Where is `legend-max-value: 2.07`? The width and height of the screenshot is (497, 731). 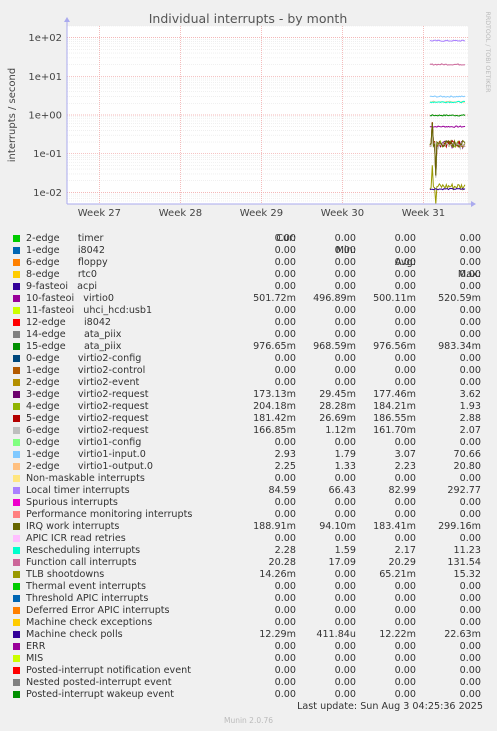
legend-max-value: 2.07 is located at coordinates (470, 430).